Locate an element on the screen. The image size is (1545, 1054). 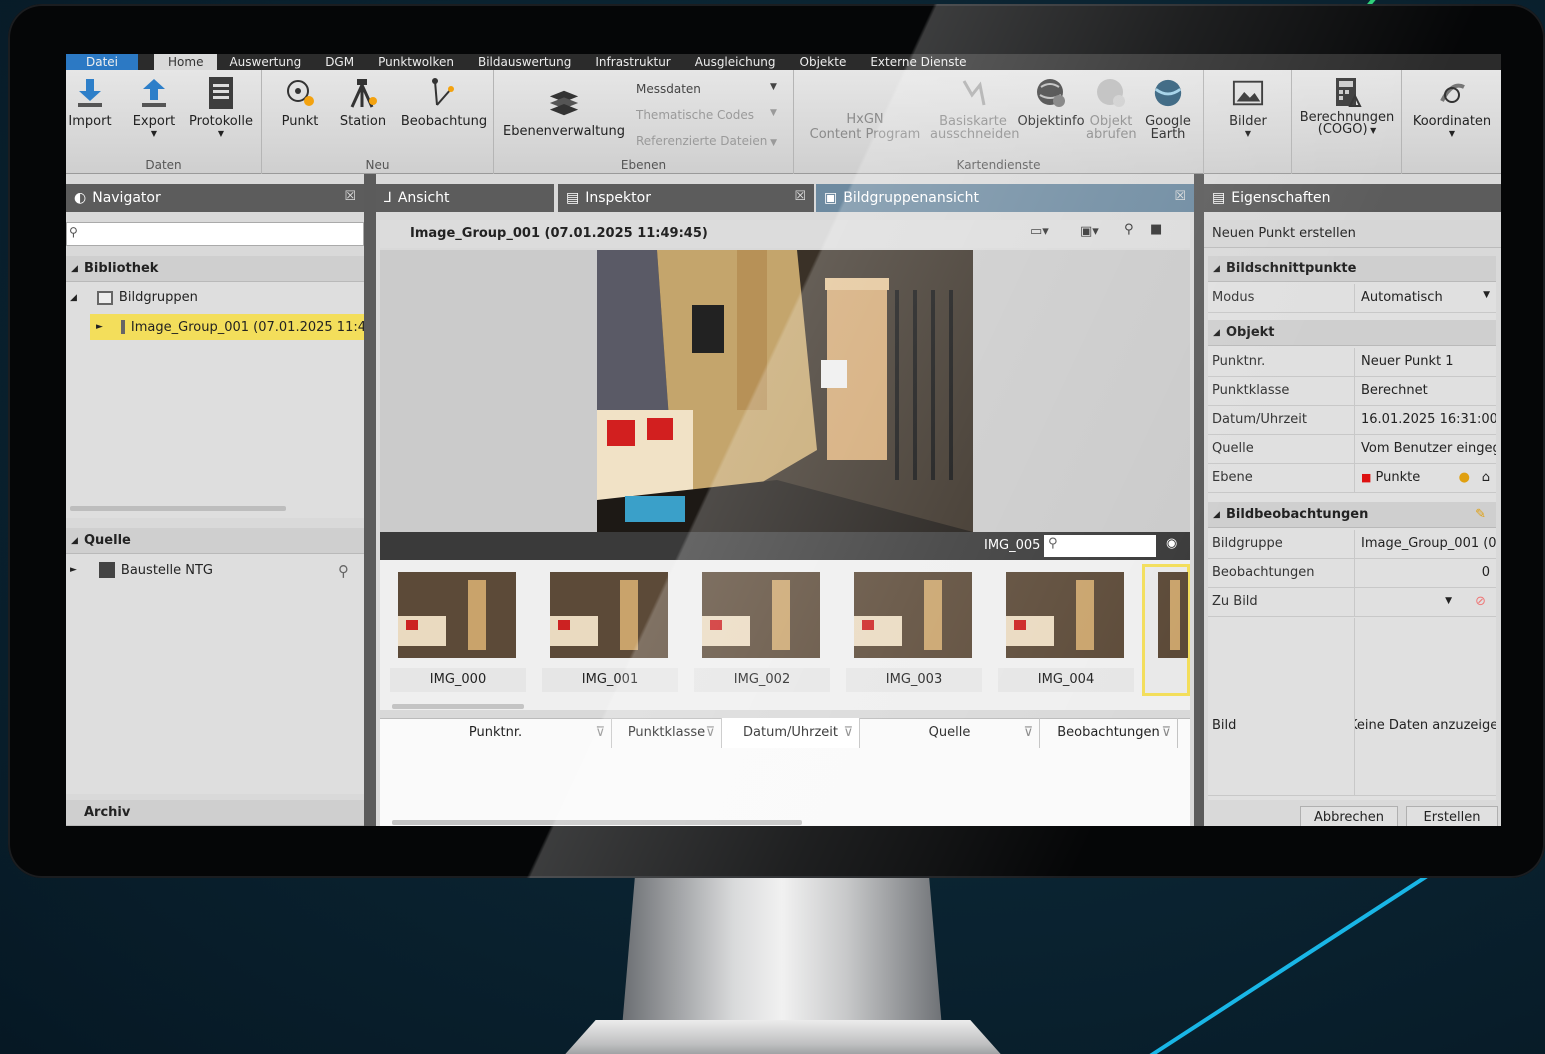
tree-baustelle: ► Baustelle NTG is located at coordinates (141, 570).